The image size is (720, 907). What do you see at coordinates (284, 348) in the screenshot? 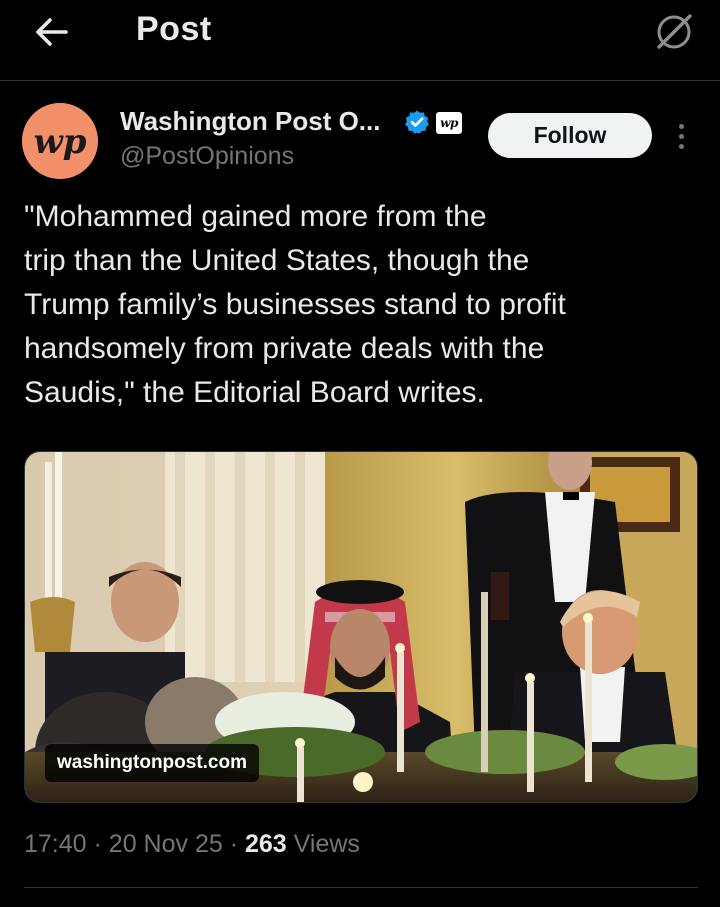
I see `post-text-line: handsomely from private deals with the` at bounding box center [284, 348].